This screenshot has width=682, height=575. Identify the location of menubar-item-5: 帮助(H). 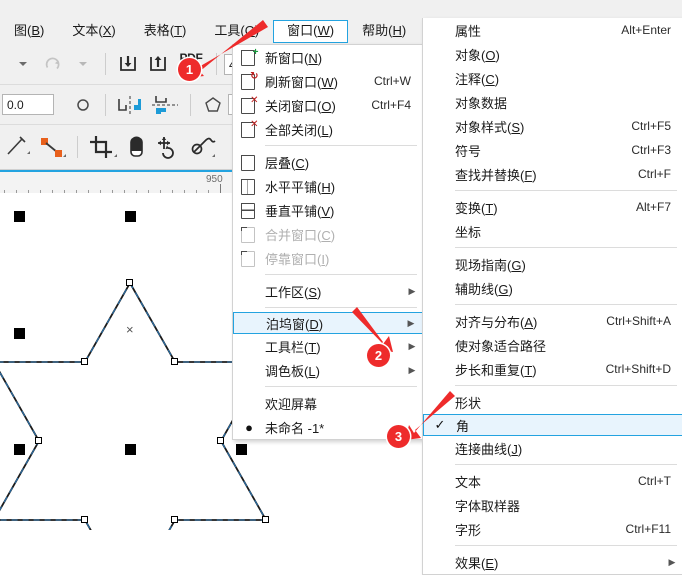
(384, 31).